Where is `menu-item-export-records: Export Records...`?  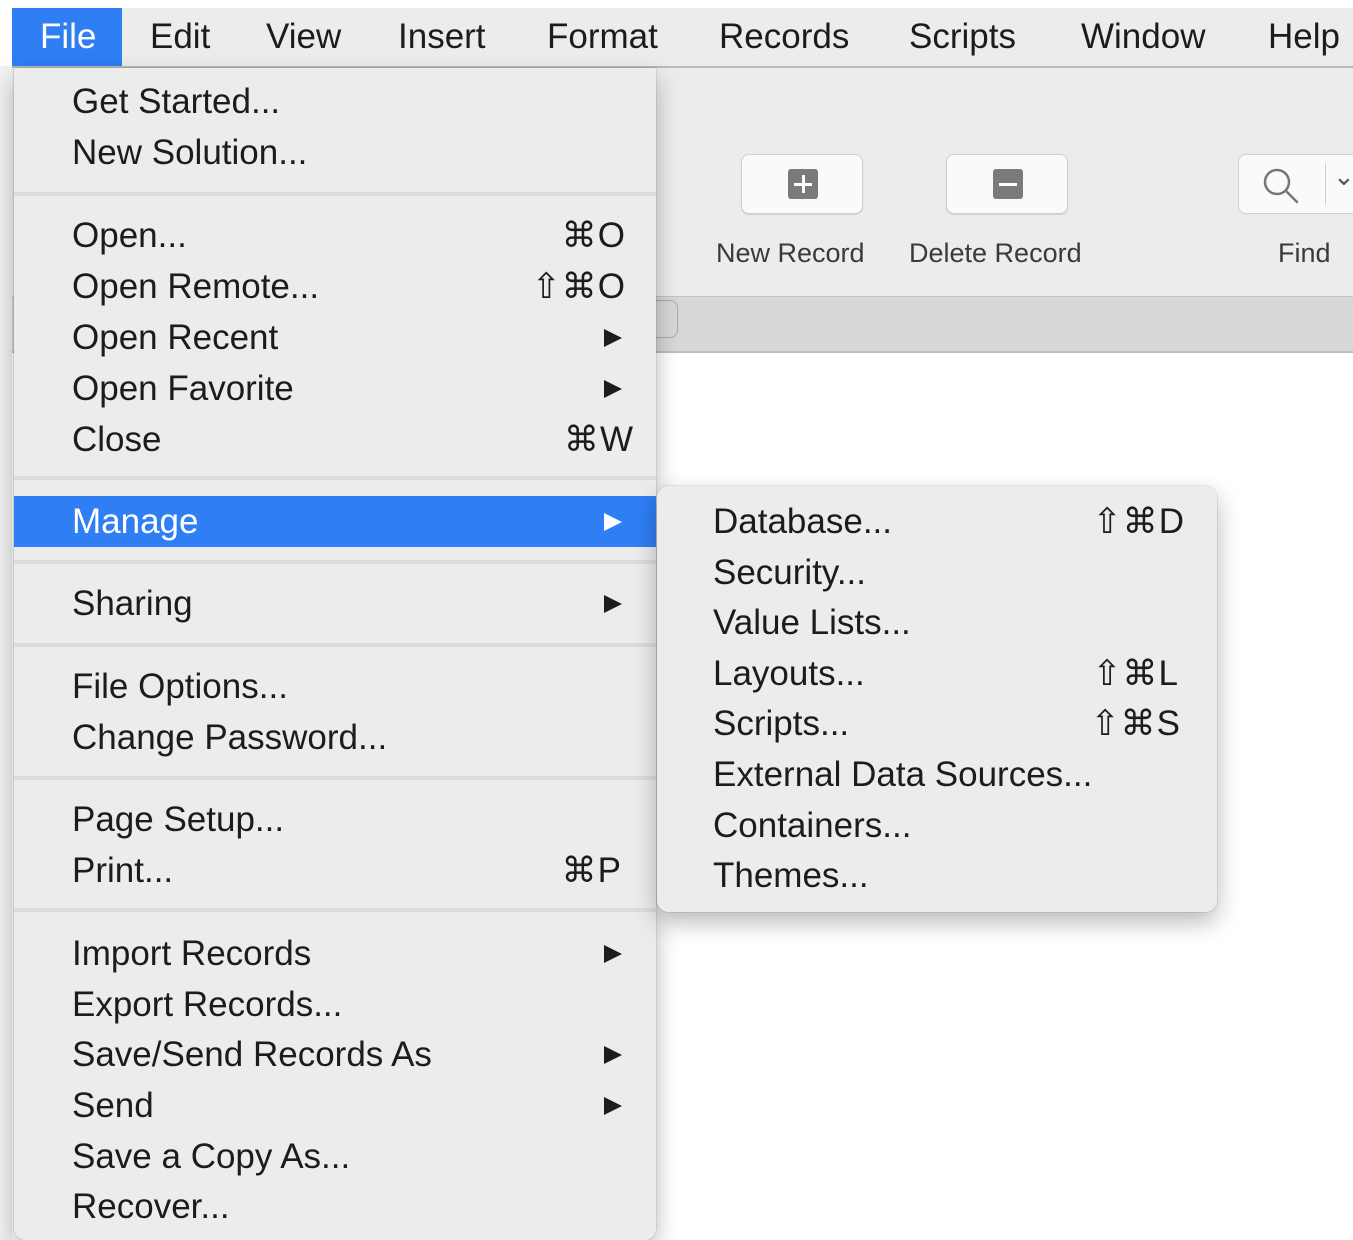 menu-item-export-records: Export Records... is located at coordinates (335, 1004).